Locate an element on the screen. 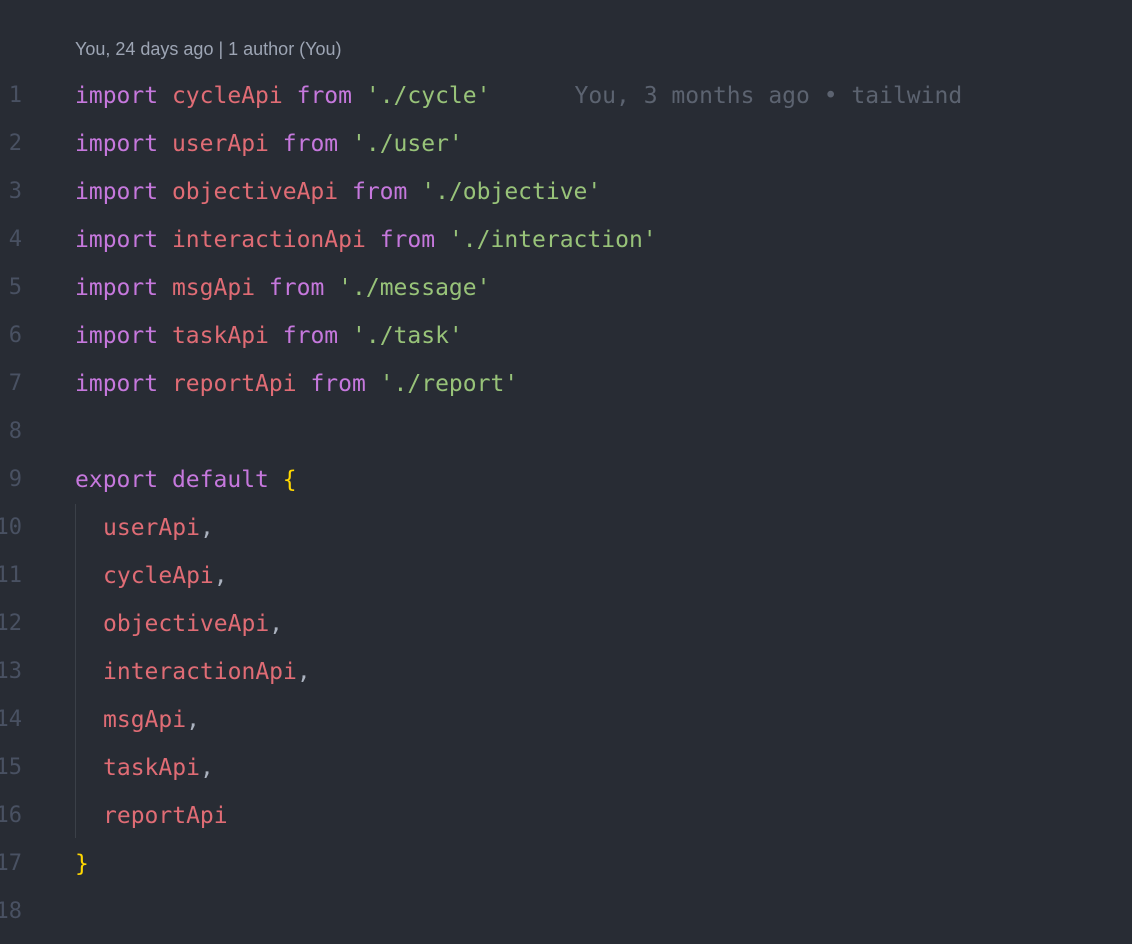 Image resolution: width=1132 pixels, height=944 pixels. line-number: 10 is located at coordinates (11, 527).